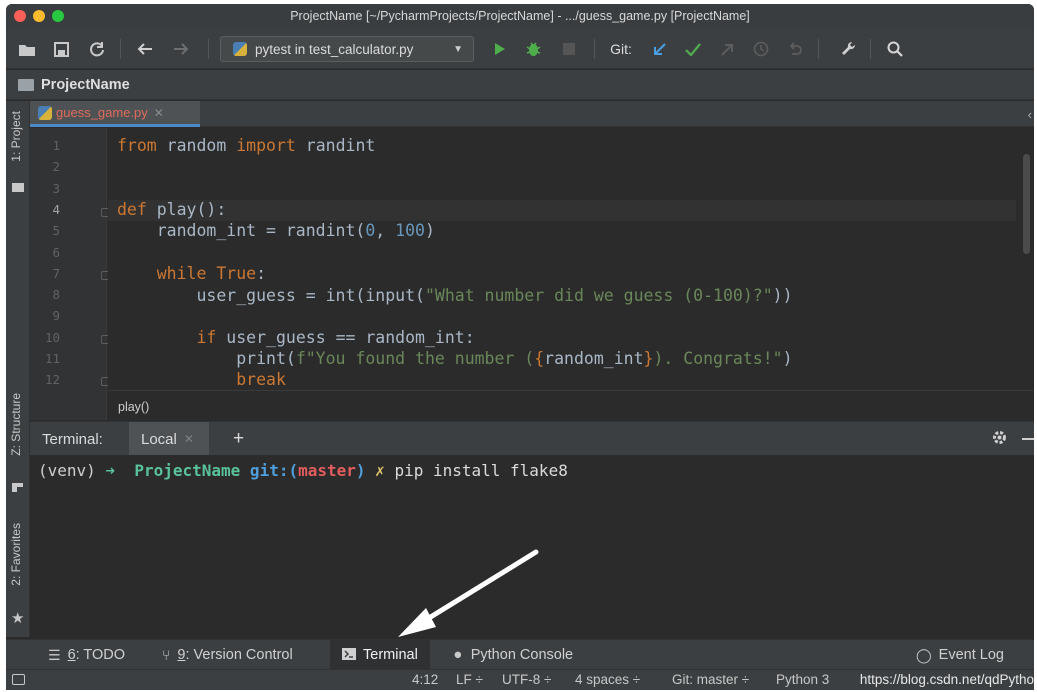 This screenshot has width=1037, height=692. Describe the element at coordinates (520, 49) in the screenshot. I see `main-toolbar: pytest in test_calculator.py ▼ Git:` at that location.